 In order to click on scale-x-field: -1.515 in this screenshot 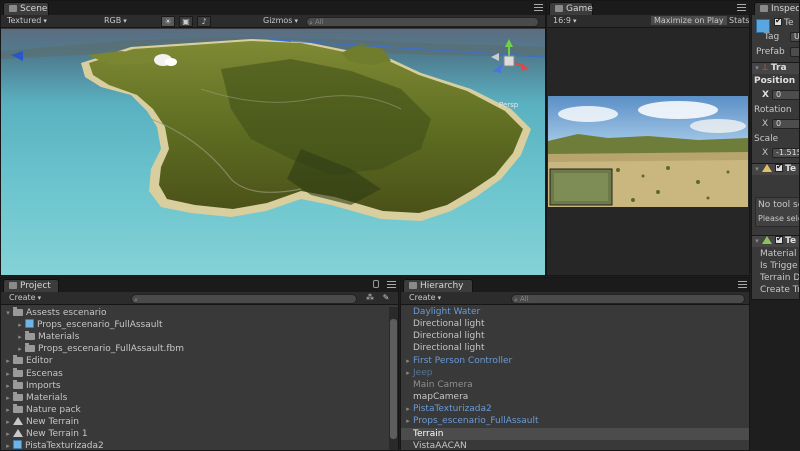, I will do `click(785, 153)`.